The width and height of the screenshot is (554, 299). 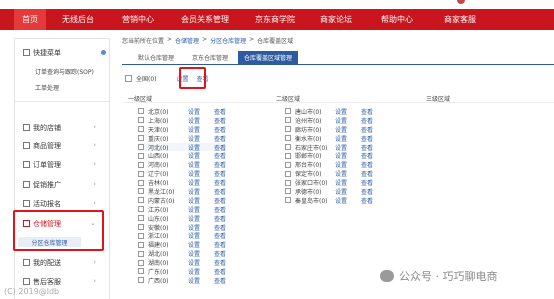 I want to click on nav-item-mobile-backend: 无线后台, so click(x=78, y=19).